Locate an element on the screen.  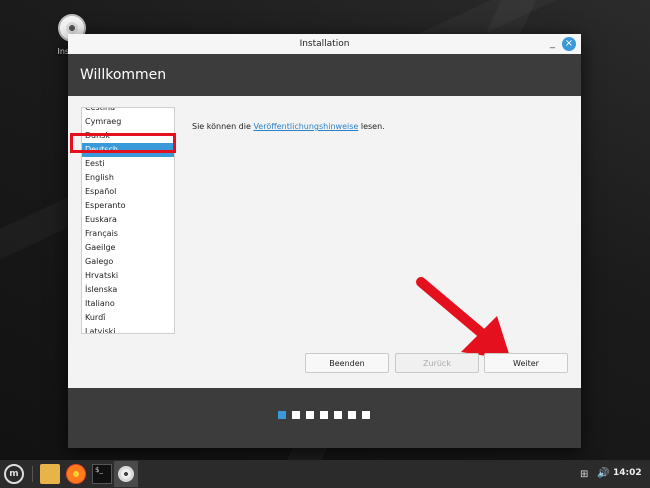
language-item: Gaeilge is located at coordinates (128, 248).